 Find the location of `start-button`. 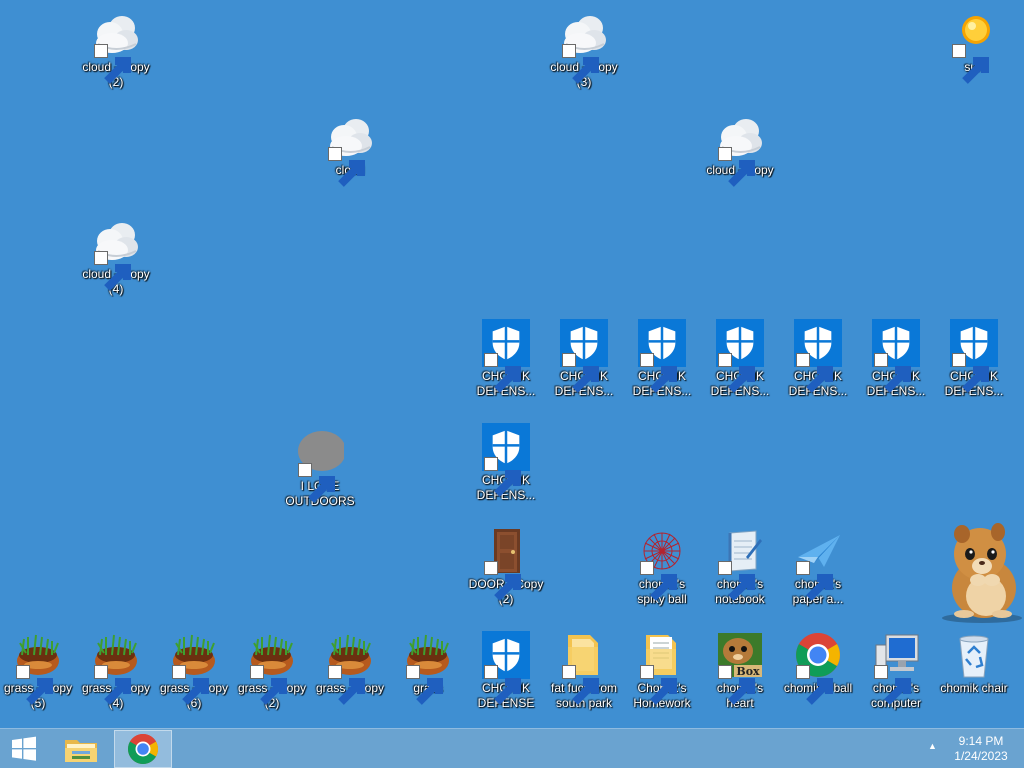

start-button is located at coordinates (24, 749).